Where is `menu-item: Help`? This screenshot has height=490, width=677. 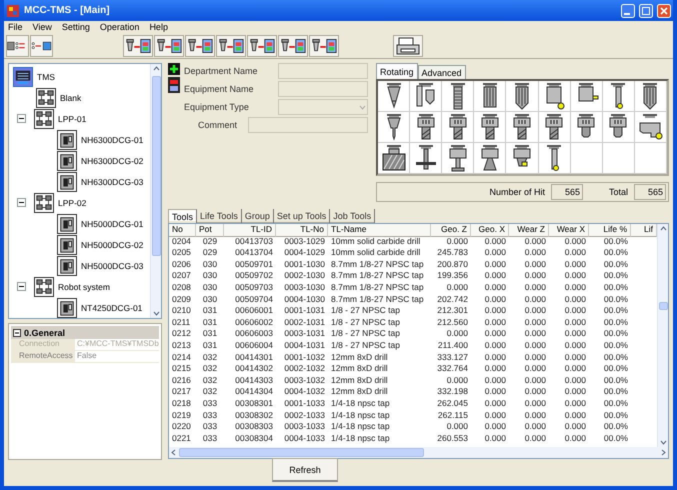
menu-item: Help is located at coordinates (158, 27).